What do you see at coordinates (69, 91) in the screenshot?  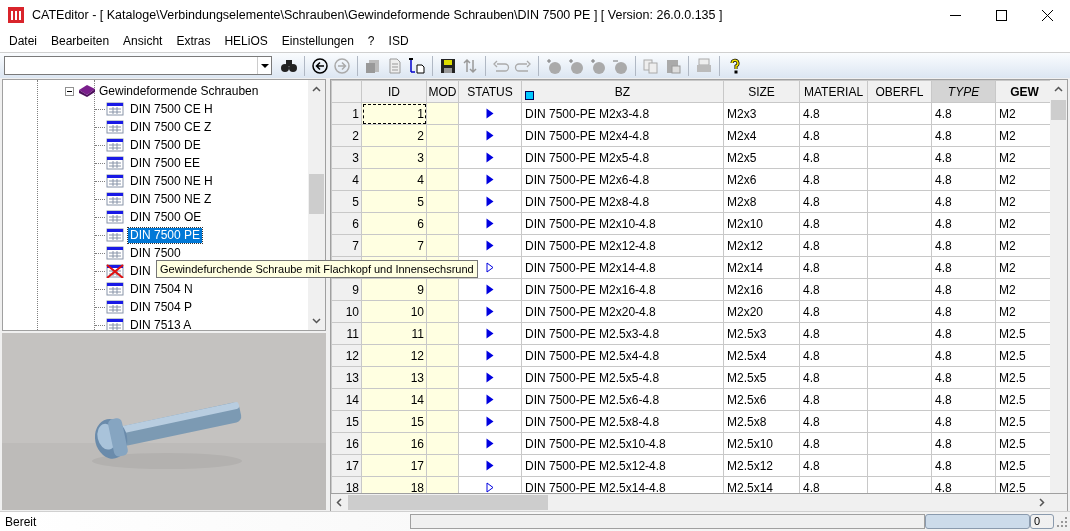 I see `collapse-icon` at bounding box center [69, 91].